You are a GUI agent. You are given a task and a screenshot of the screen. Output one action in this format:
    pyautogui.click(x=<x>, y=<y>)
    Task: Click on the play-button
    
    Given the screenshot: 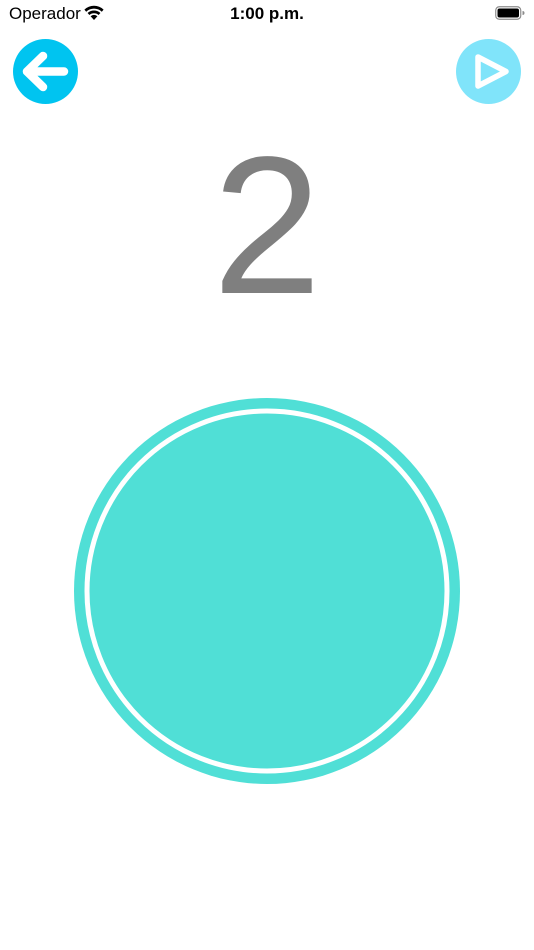 What is the action you would take?
    pyautogui.click(x=488, y=71)
    